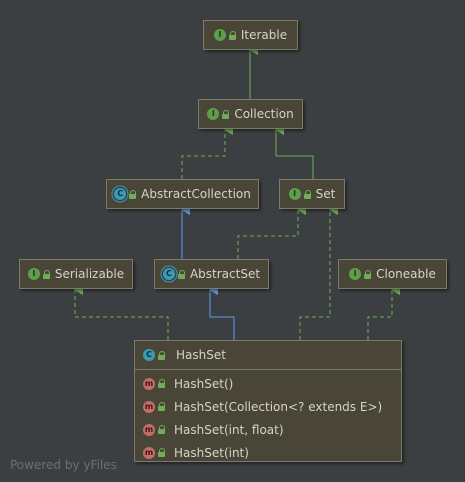 The width and height of the screenshot is (465, 482). I want to click on node-label: Collection, so click(264, 114).